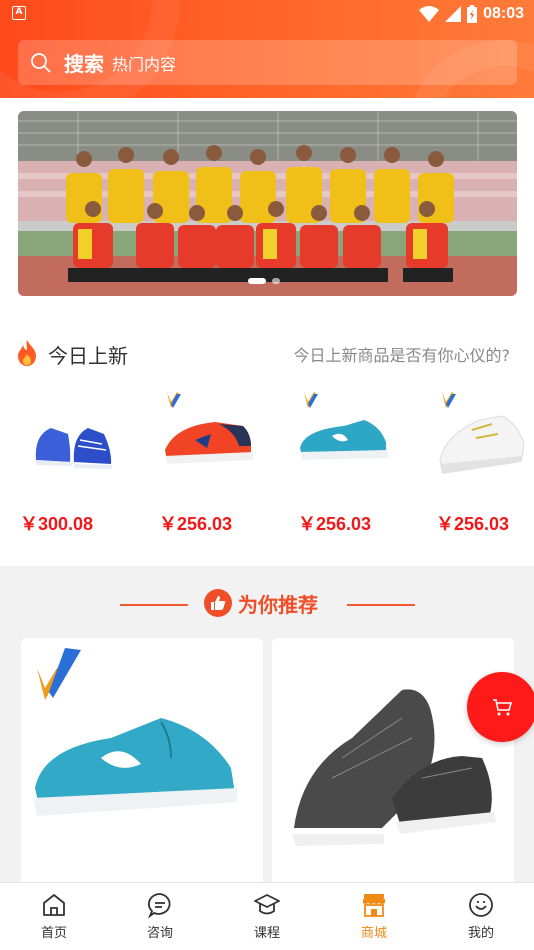 The image size is (534, 950). Describe the element at coordinates (159, 906) in the screenshot. I see `chat-icon` at that location.